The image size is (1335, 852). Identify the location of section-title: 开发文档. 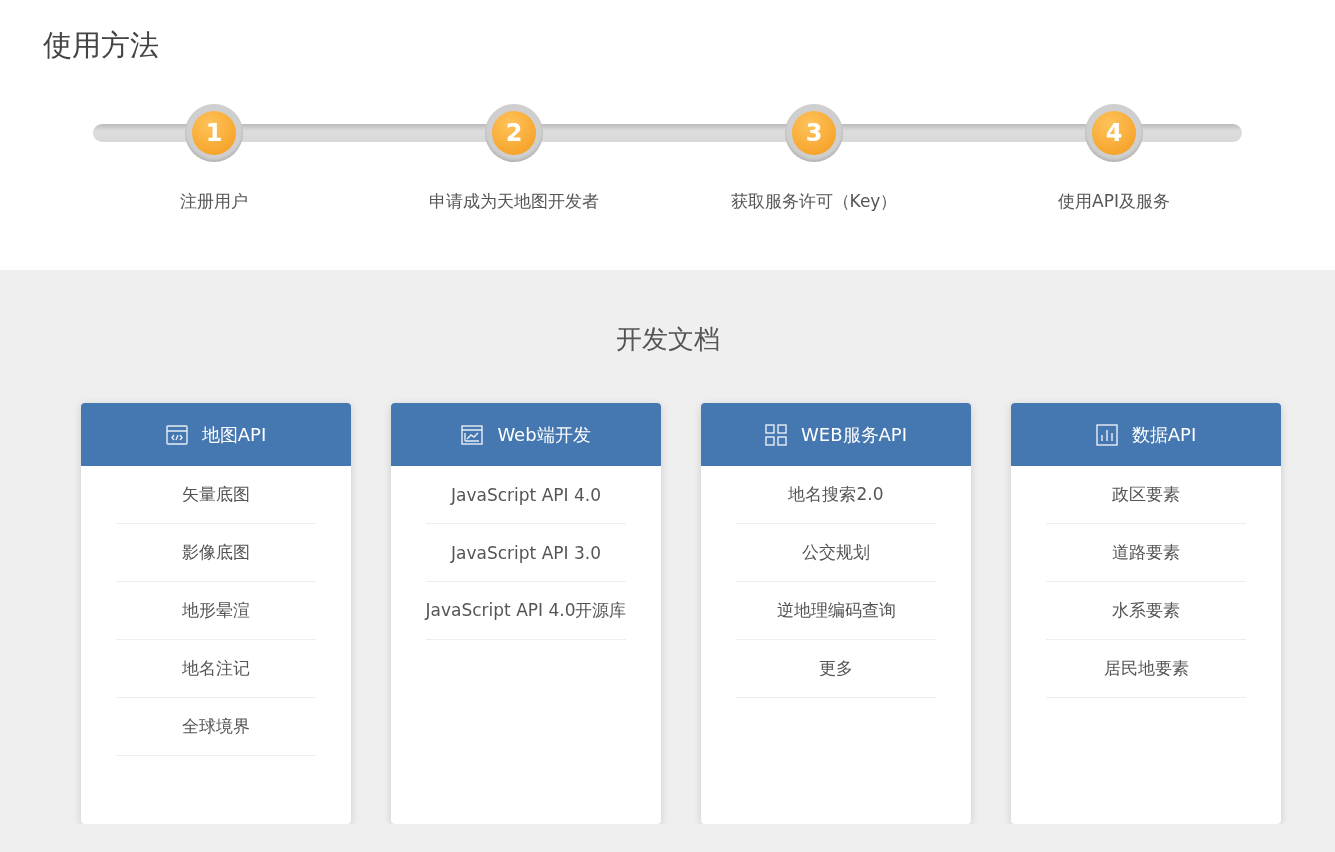
(667, 339).